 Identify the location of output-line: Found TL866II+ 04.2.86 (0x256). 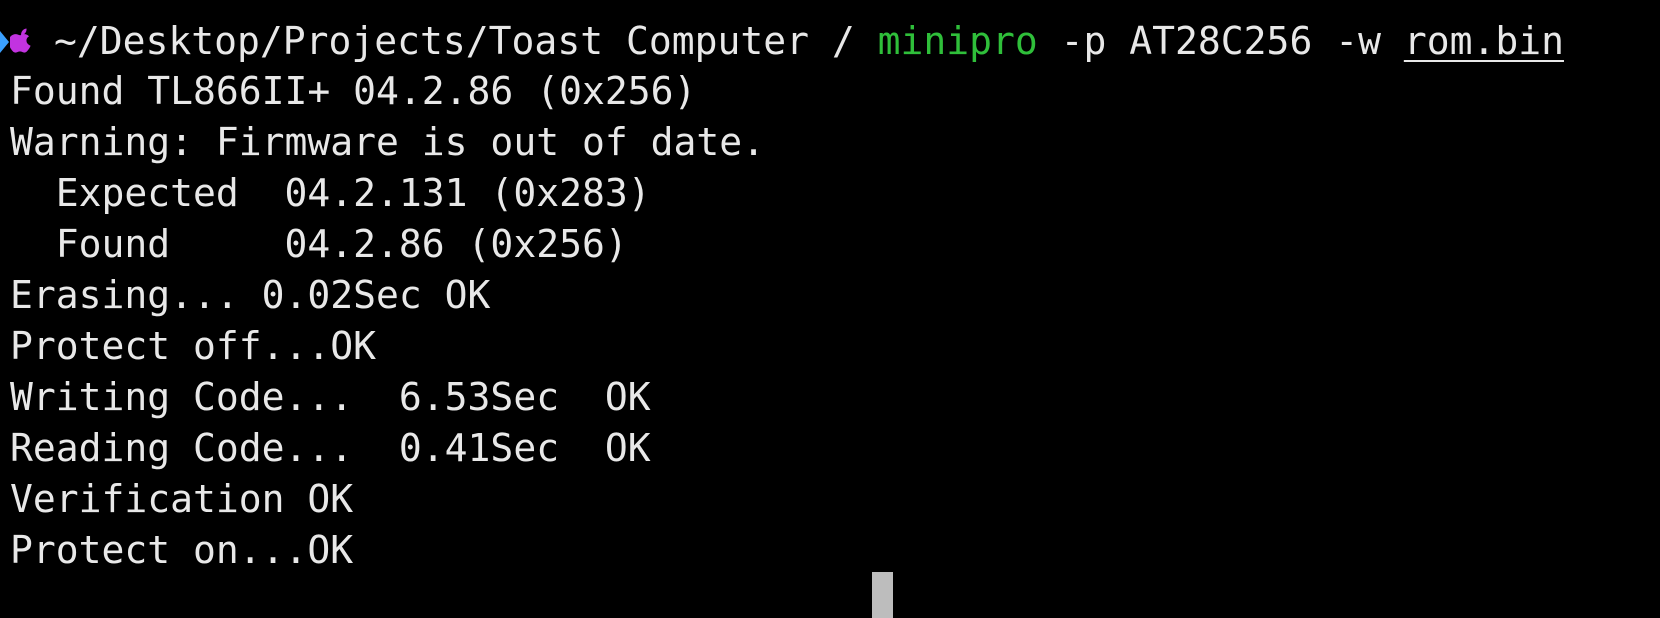
(353, 91).